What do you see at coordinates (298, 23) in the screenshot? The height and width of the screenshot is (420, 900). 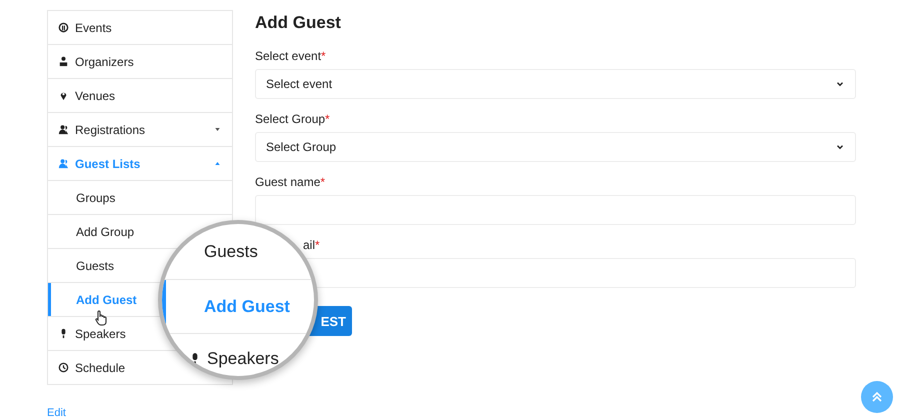 I see `page-title: Add Guest` at bounding box center [298, 23].